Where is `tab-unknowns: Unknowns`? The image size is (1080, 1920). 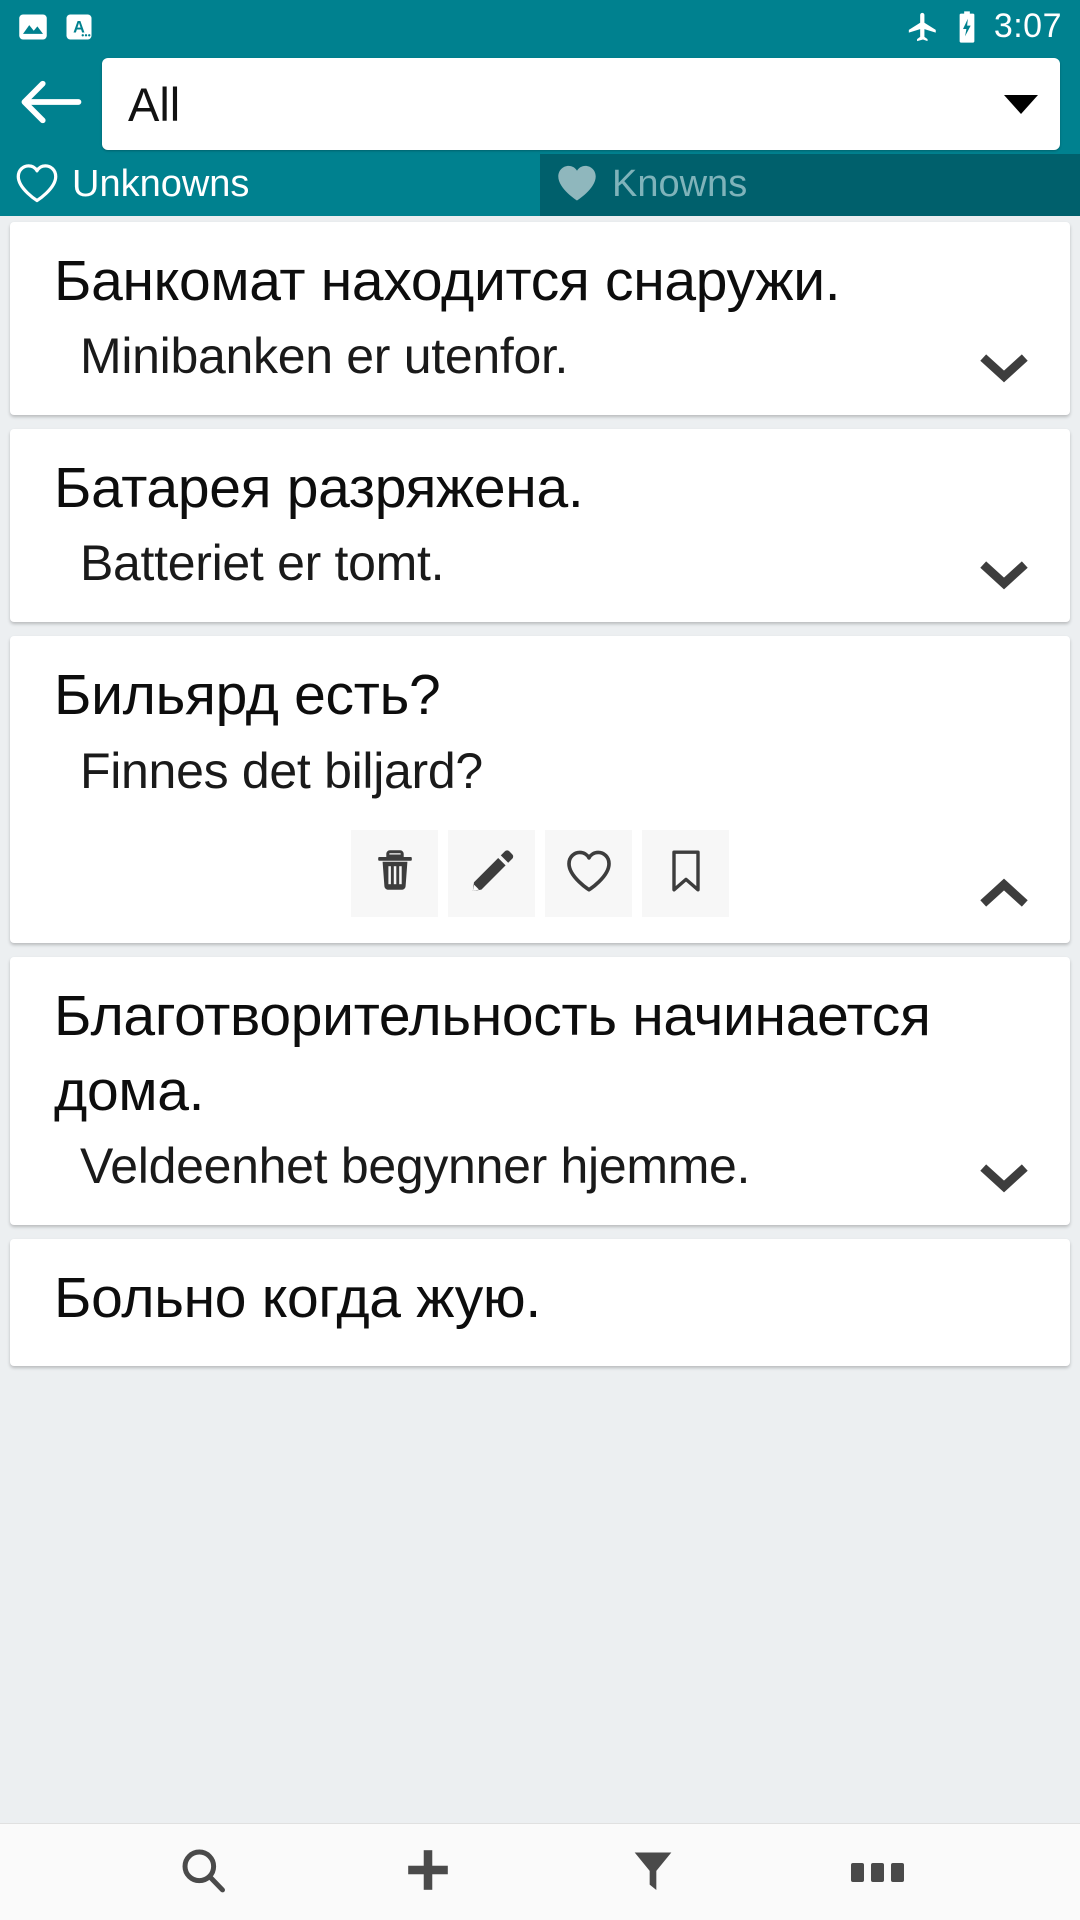 tab-unknowns: Unknowns is located at coordinates (270, 185).